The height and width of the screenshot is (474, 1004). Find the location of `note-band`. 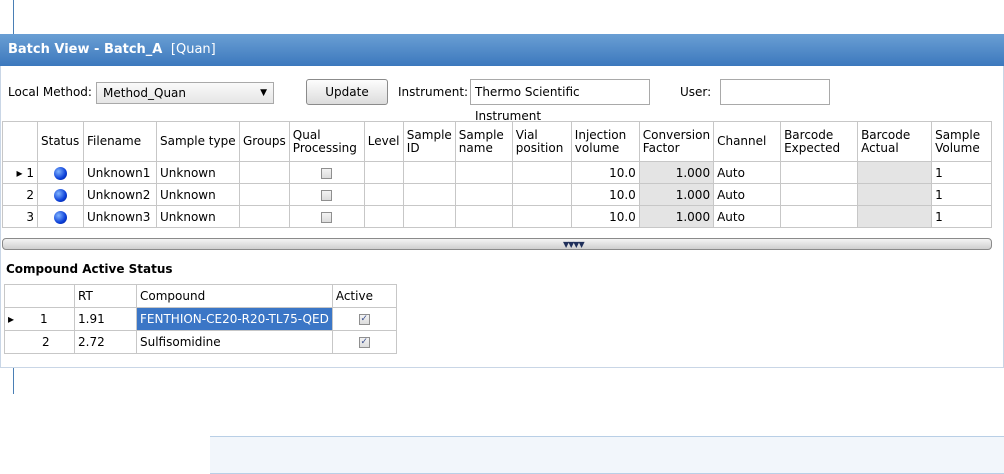

note-band is located at coordinates (607, 455).